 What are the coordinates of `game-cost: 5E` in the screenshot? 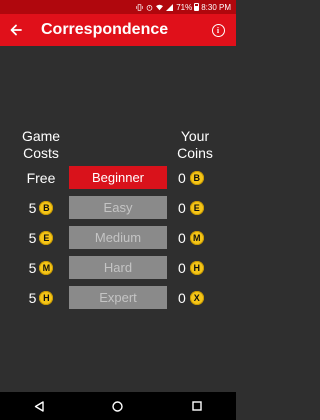 It's located at (41, 238).